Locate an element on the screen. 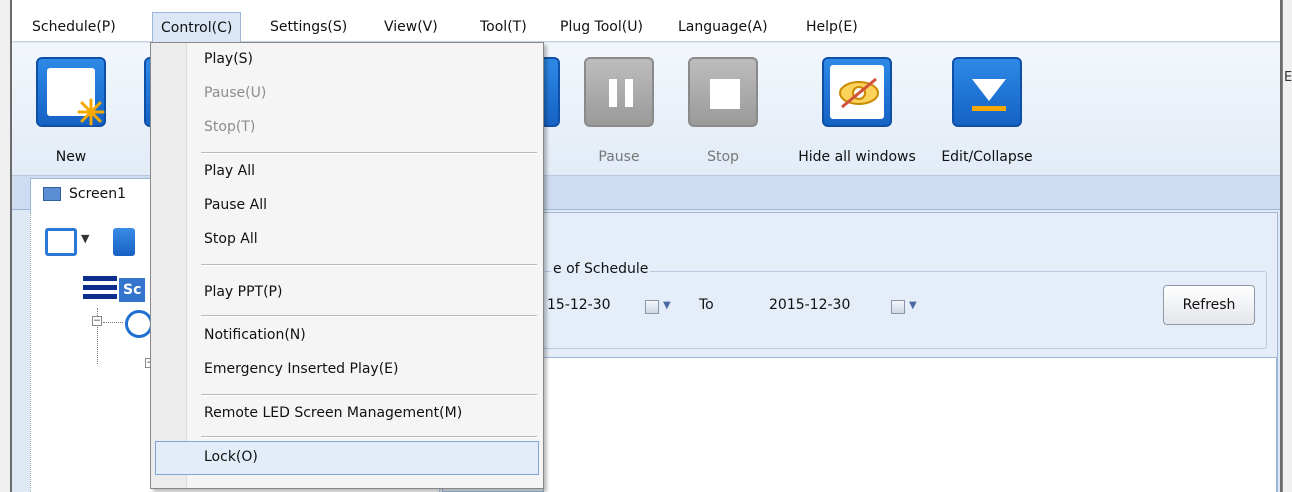 Image resolution: width=1292 pixels, height=492 pixels. menu-item-play-ppt: Play PPT(P) is located at coordinates (243, 292).